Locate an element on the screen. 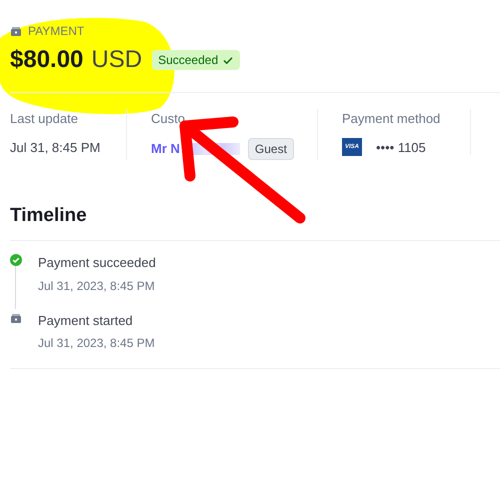 This screenshot has width=500, height=500. summary-value: Jul 31, 8:45 PM is located at coordinates (56, 147).